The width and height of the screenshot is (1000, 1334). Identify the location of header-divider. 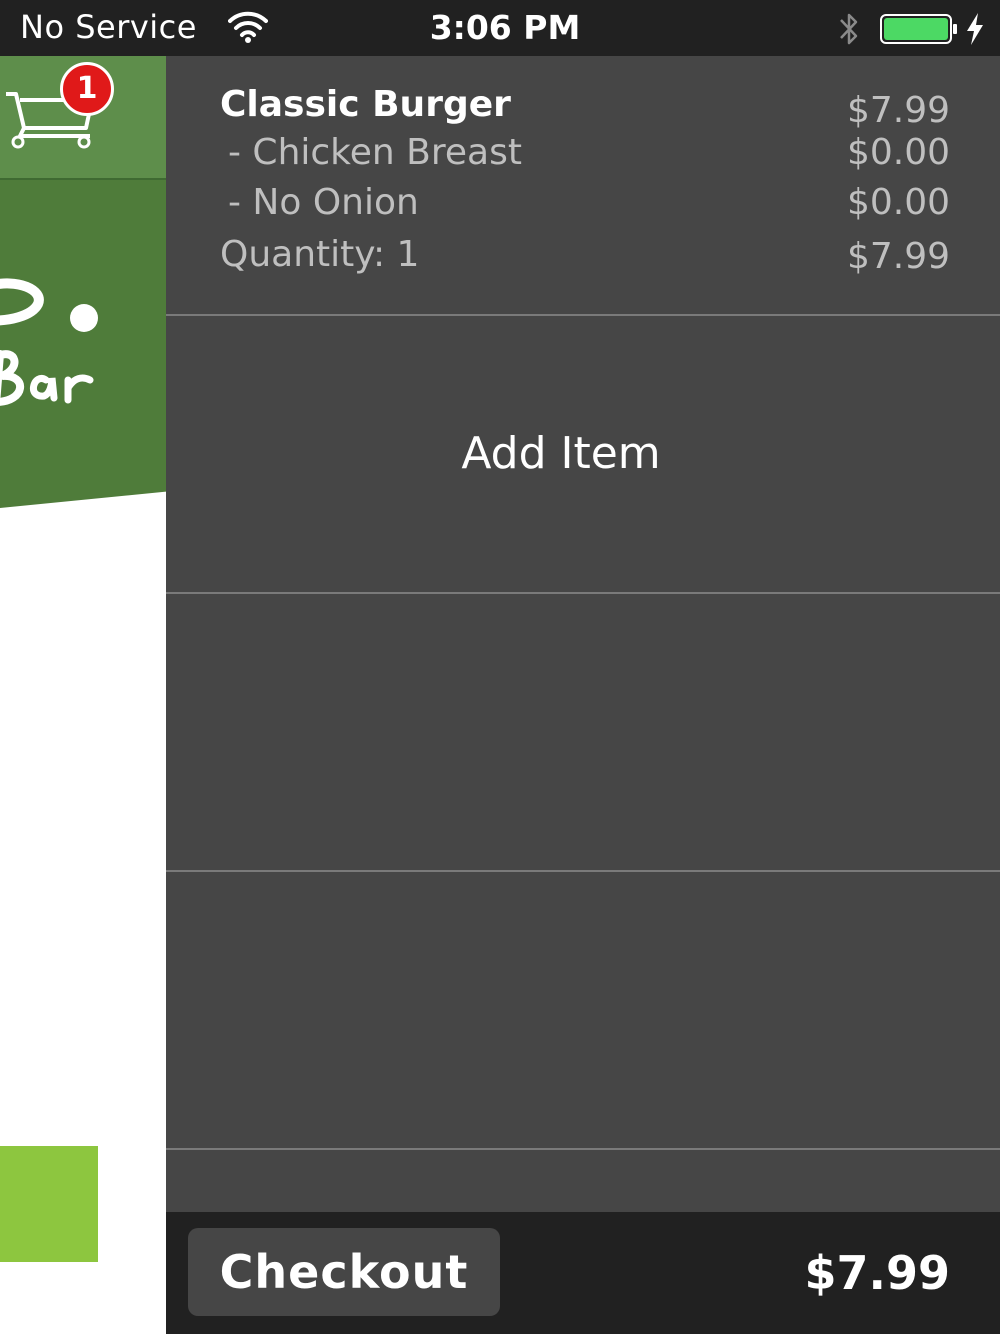
(83, 179).